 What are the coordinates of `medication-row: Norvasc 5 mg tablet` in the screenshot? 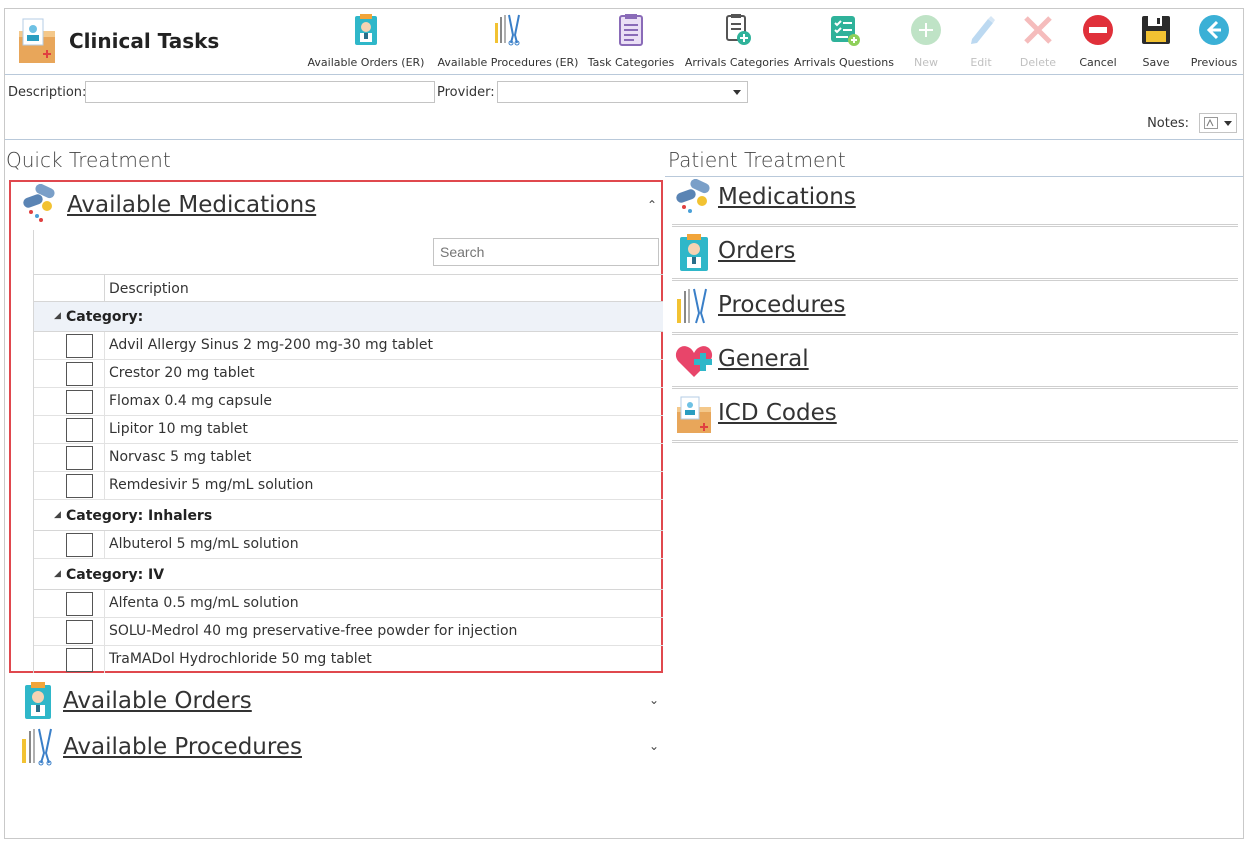 It's located at (348, 458).